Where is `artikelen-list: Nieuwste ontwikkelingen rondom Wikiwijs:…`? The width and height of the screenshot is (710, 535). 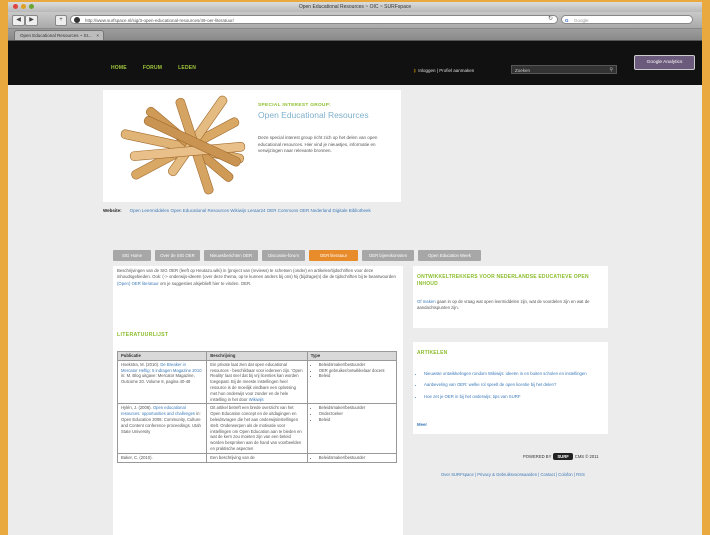 artikelen-list: Nieuwste ontwikkelingen rondom Wikiwijs:… is located at coordinates (510, 388).